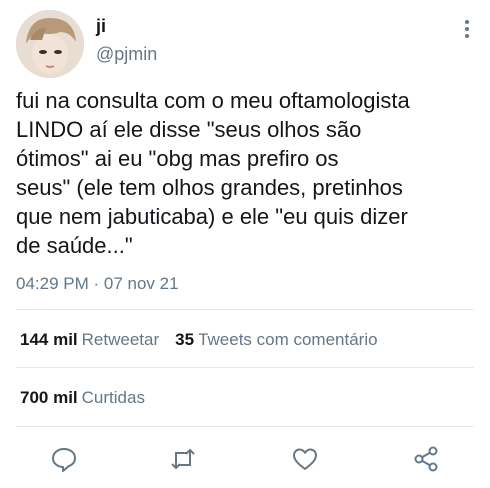  Describe the element at coordinates (120, 339) in the screenshot. I see `retweets-label: Retweetar` at that location.